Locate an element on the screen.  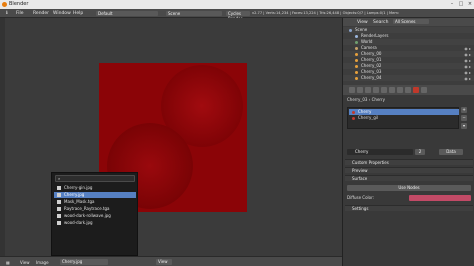
image-item-selected: Cherry.jpg is located at coordinates (95, 195).